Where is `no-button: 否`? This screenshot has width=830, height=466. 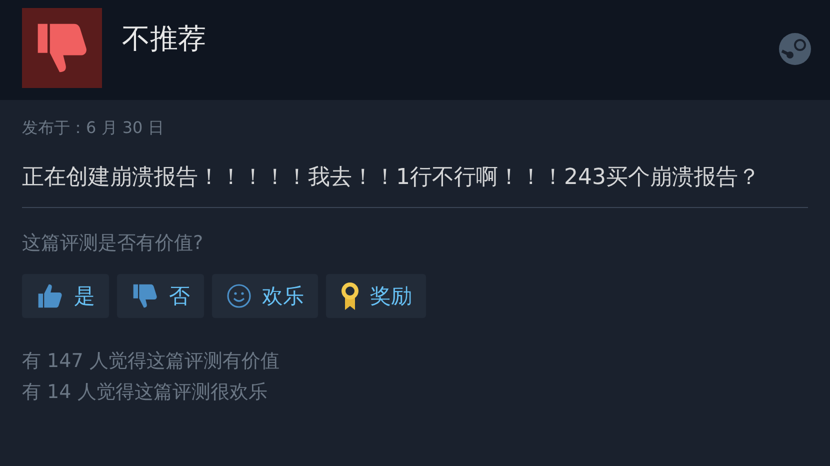 no-button: 否 is located at coordinates (160, 296).